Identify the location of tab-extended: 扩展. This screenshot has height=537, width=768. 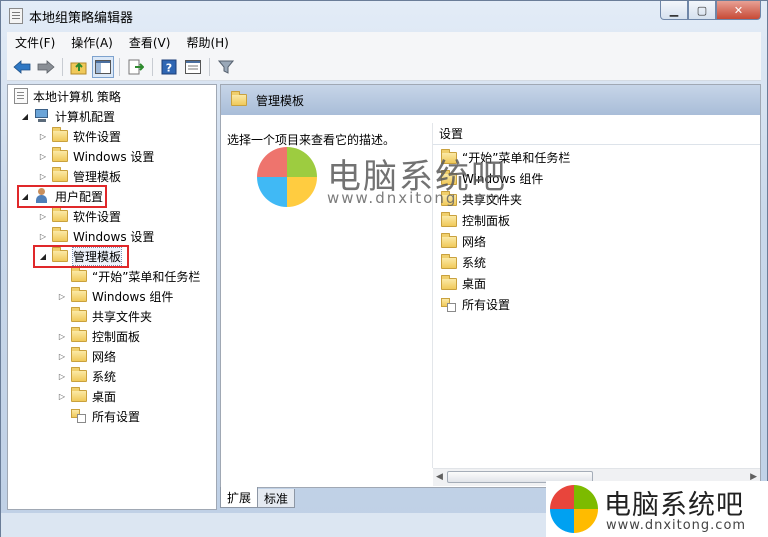
(239, 497).